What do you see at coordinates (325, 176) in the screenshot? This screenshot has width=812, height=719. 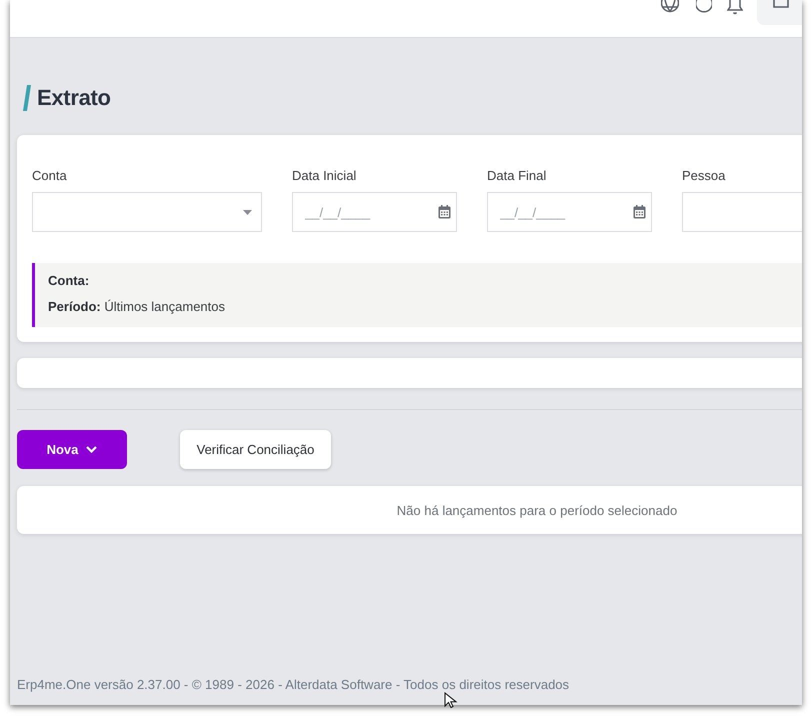 I see `field-label: Data Inicial` at bounding box center [325, 176].